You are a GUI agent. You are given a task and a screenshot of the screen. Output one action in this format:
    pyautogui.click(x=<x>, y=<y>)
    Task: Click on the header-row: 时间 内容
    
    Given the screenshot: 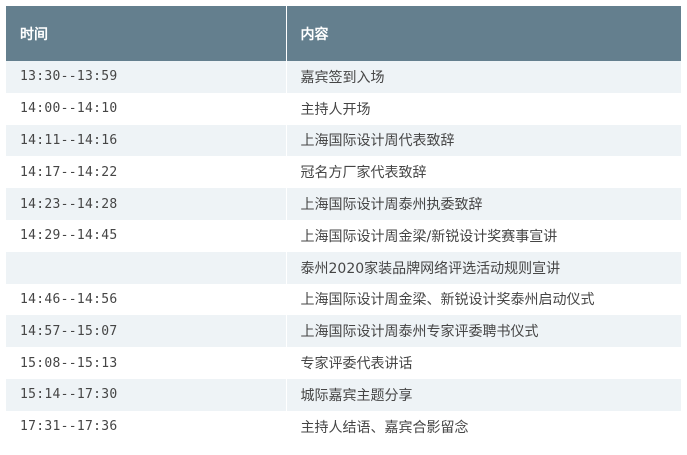 What is the action you would take?
    pyautogui.click(x=343, y=33)
    